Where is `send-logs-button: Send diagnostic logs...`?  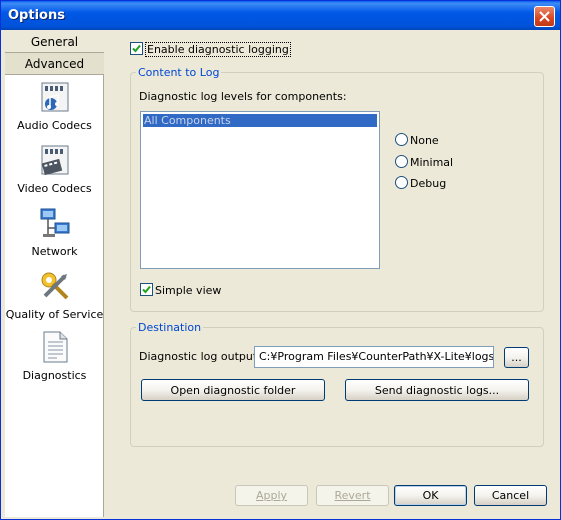
send-logs-button: Send diagnostic logs... is located at coordinates (437, 390).